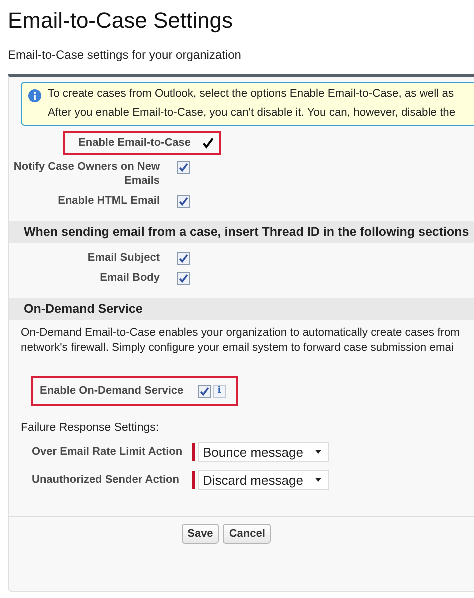 The image size is (474, 598). I want to click on cancel-button: Cancel, so click(247, 534).